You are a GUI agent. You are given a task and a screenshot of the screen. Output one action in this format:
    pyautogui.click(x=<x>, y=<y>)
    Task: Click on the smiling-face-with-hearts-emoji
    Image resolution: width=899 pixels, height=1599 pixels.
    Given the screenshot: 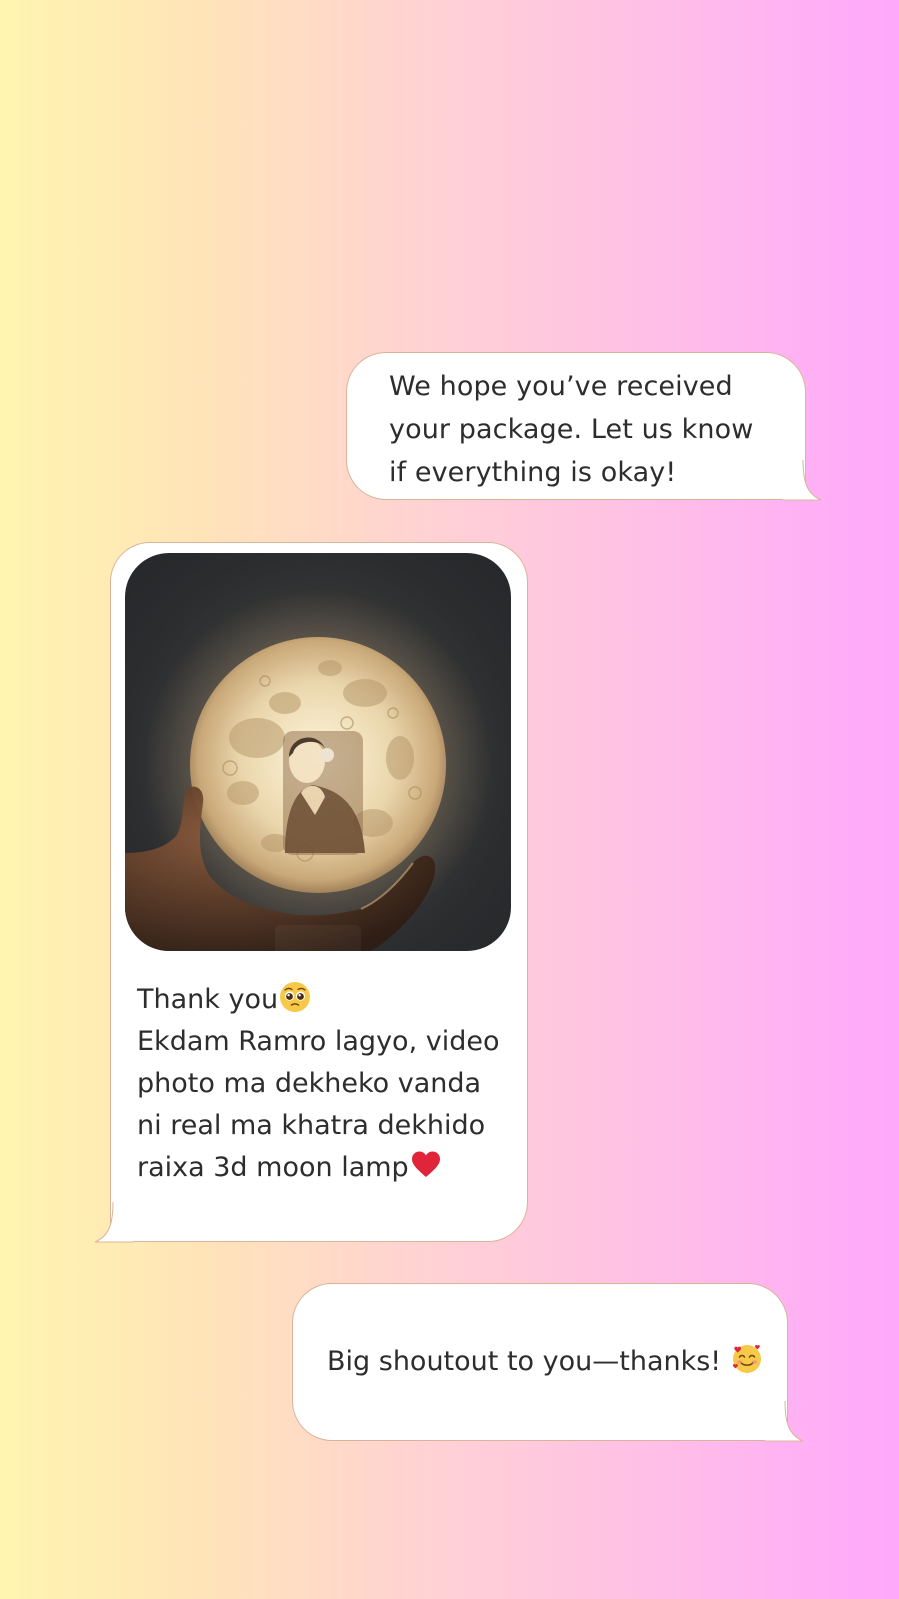 What is the action you would take?
    pyautogui.click(x=746, y=1359)
    